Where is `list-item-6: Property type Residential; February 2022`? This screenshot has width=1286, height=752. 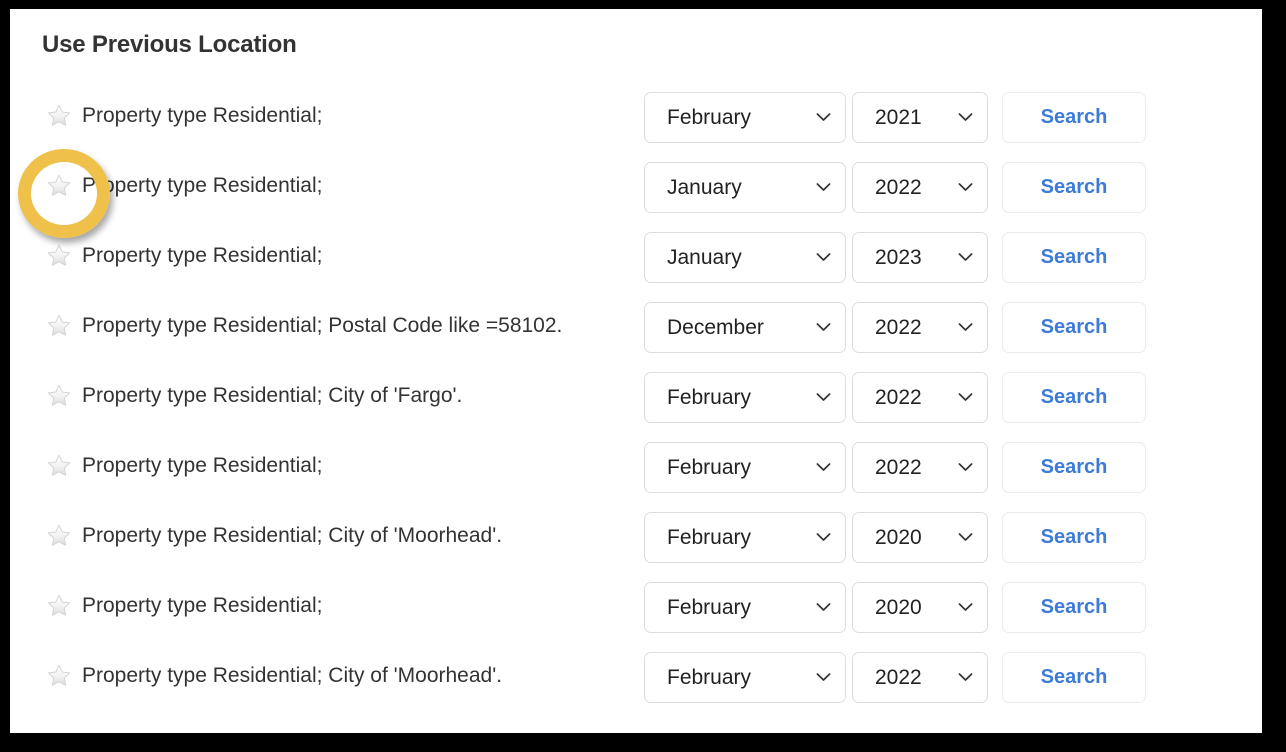
list-item-6: Property type Residential; February 2022 is located at coordinates (636, 474).